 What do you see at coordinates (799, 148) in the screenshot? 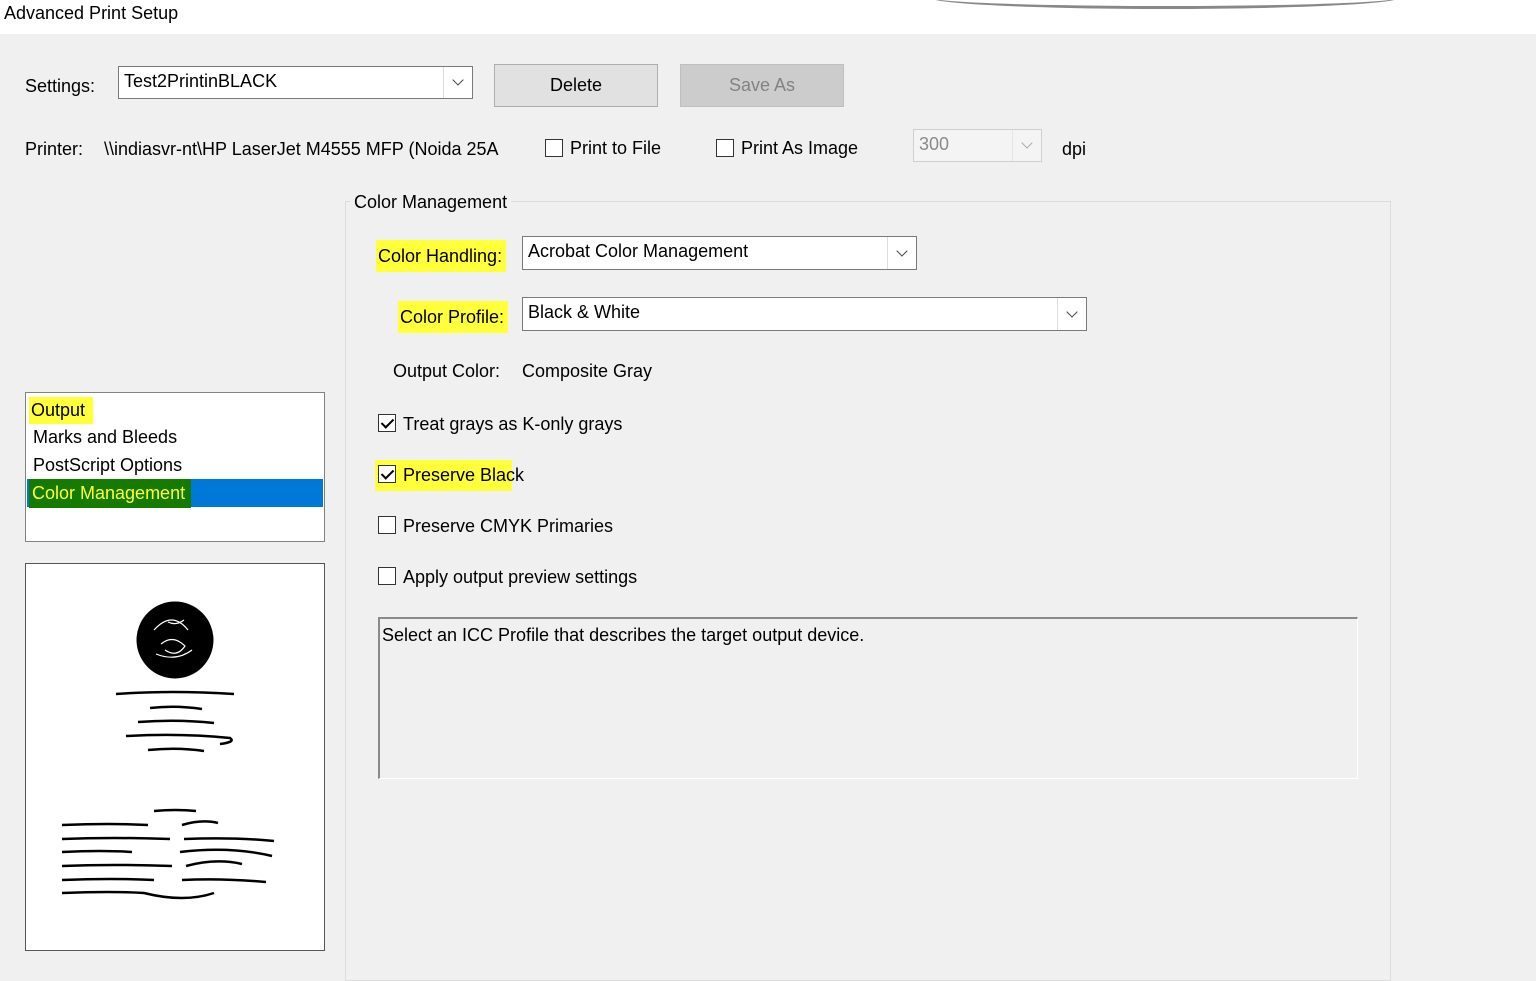
I see `print-as-image-label: Print As Image` at bounding box center [799, 148].